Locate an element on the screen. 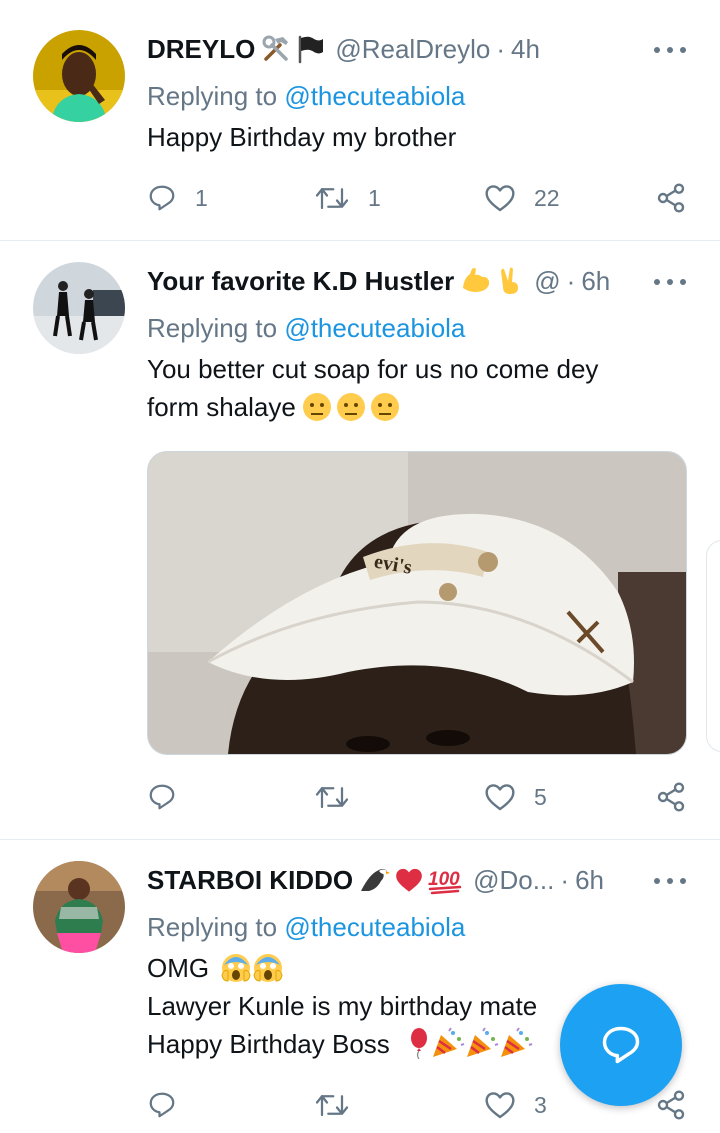  hammer-wrench-icon is located at coordinates (275, 48).